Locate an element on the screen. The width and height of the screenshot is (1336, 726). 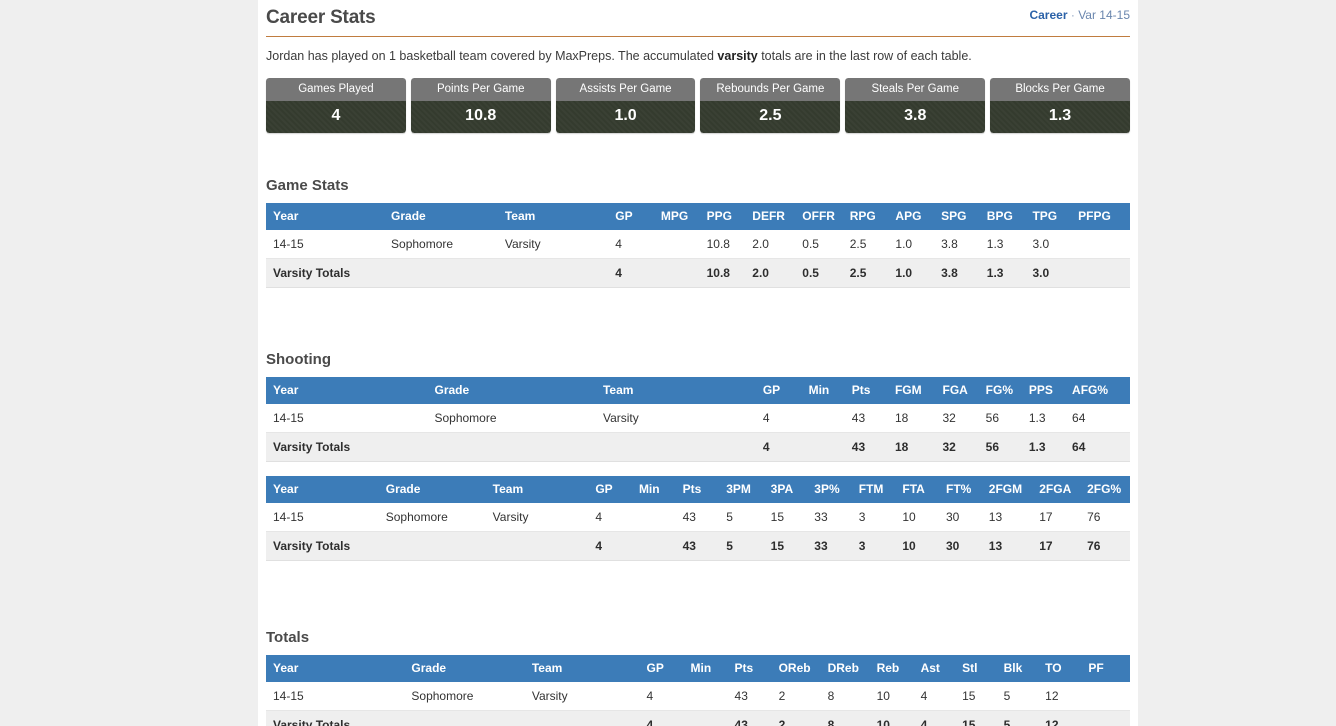
column-header: 2FGA is located at coordinates (1063, 489).